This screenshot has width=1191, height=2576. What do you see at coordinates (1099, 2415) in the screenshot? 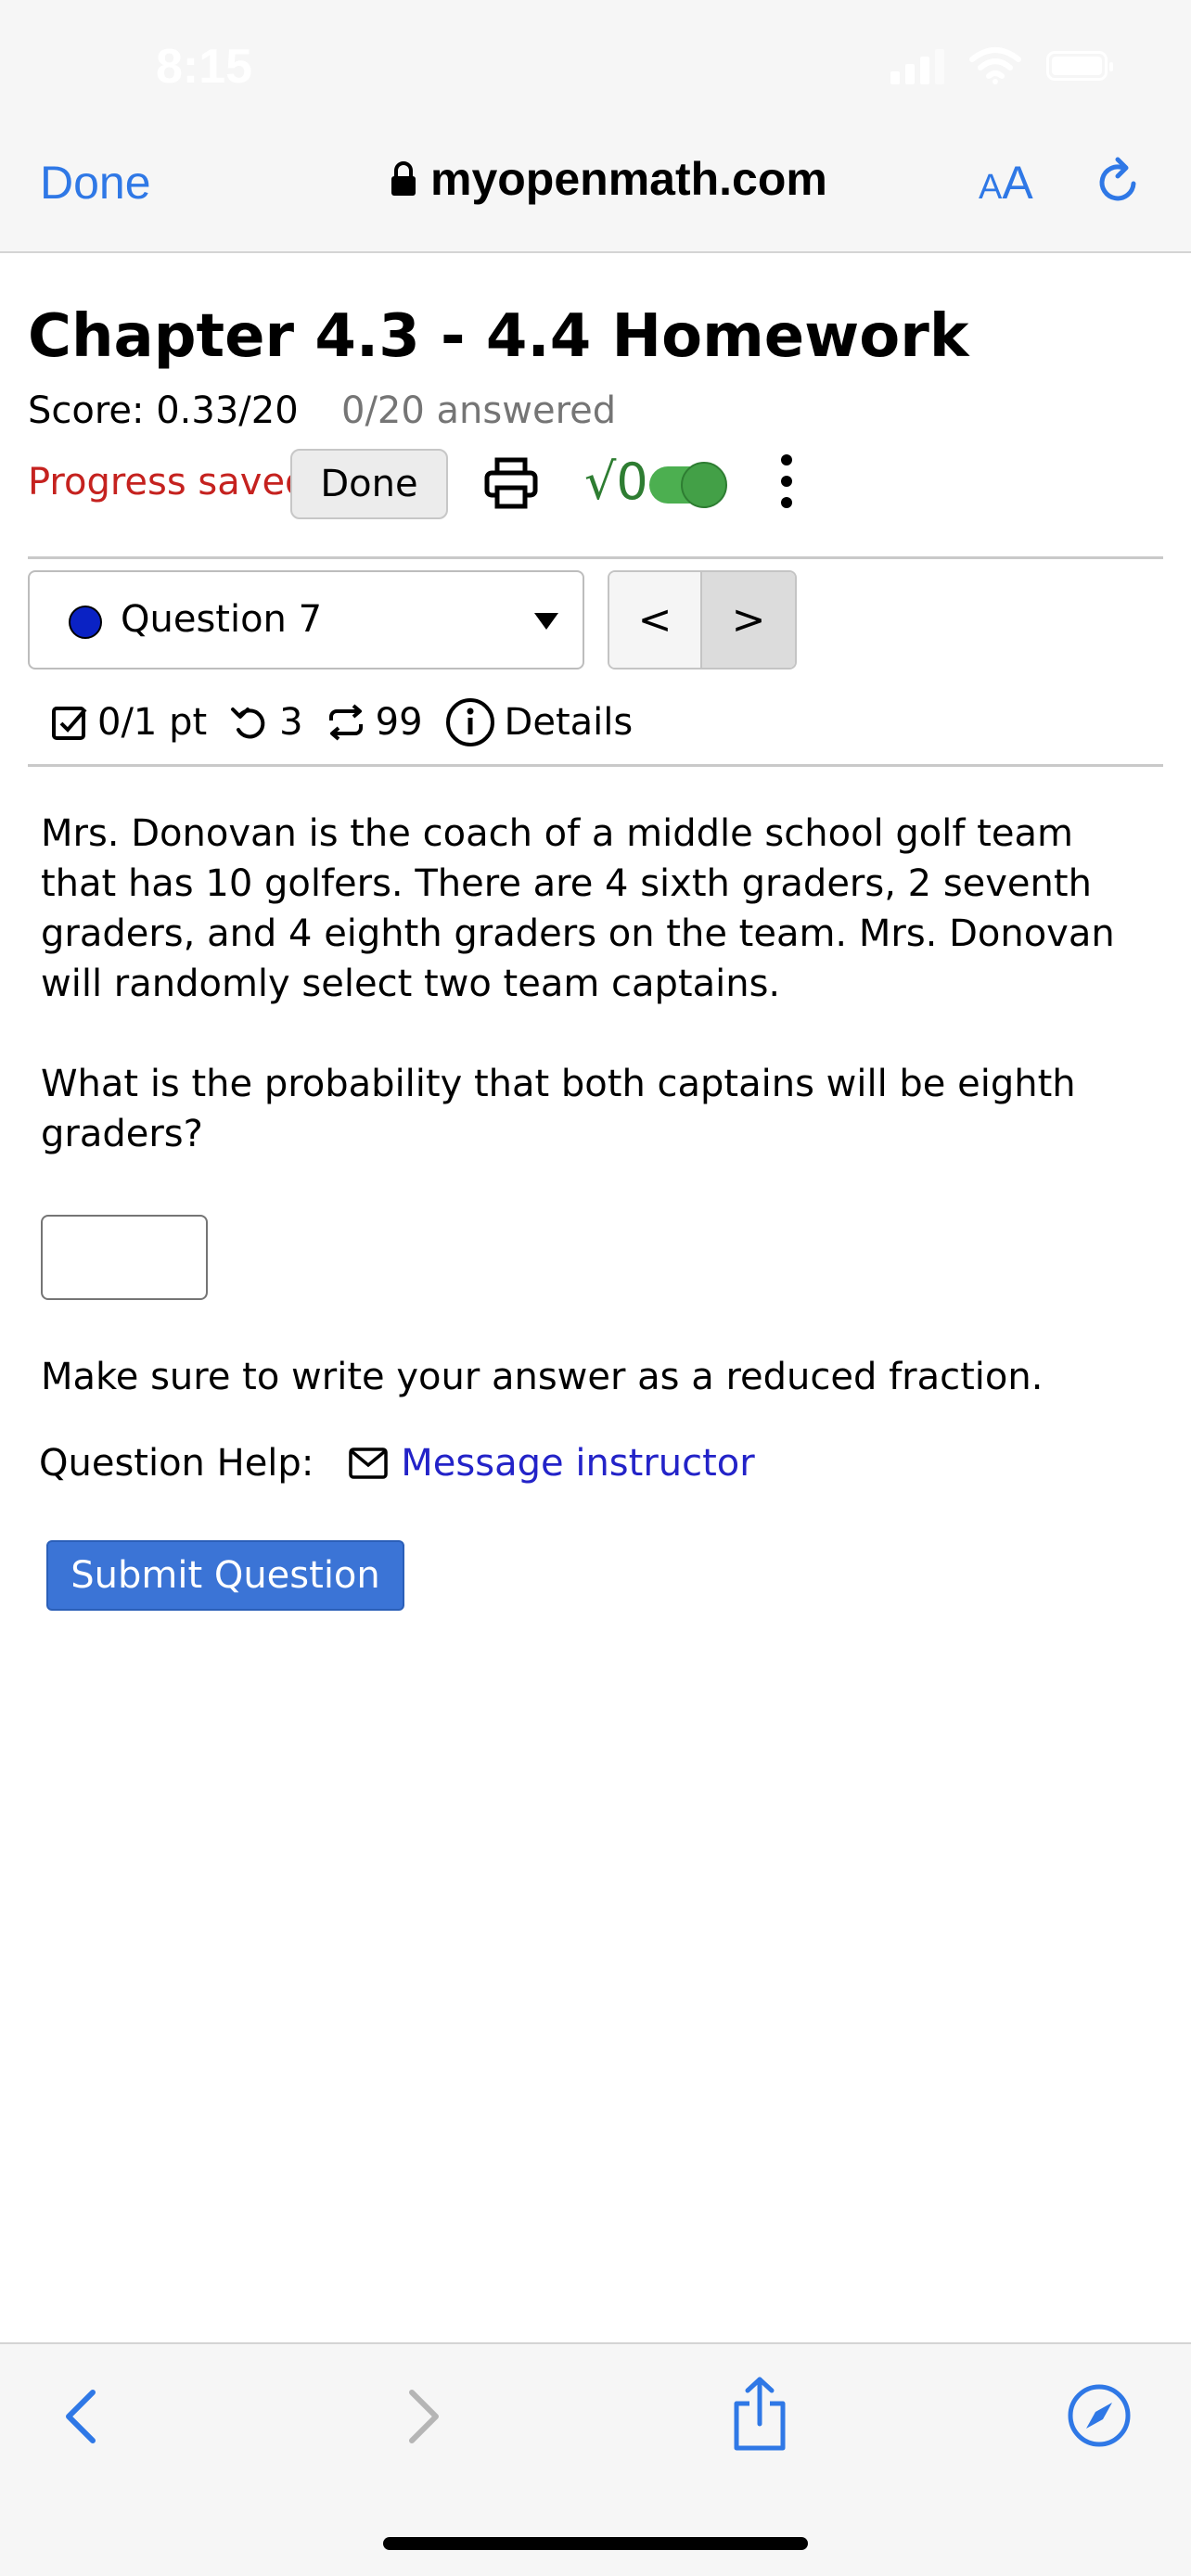
I see `compass-icon` at bounding box center [1099, 2415].